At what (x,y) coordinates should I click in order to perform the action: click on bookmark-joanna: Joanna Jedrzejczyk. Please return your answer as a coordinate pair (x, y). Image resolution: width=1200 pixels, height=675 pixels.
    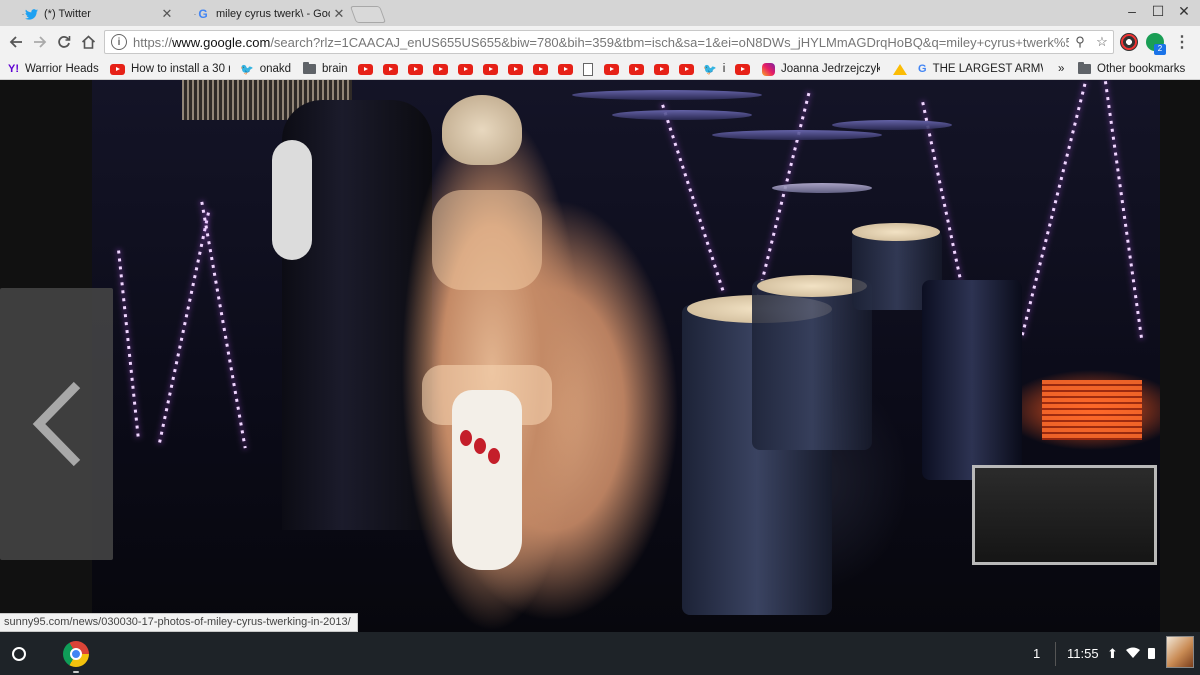
    Looking at the image, I should click on (821, 69).